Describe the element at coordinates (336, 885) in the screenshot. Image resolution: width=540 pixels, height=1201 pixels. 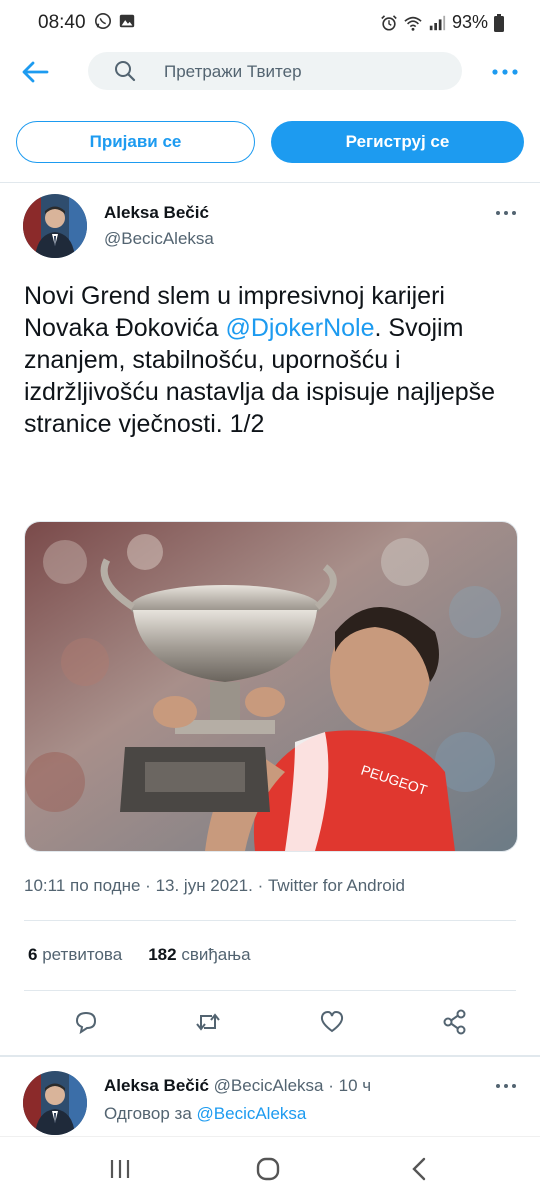
I see `tweet-source: Twitter for Android` at that location.